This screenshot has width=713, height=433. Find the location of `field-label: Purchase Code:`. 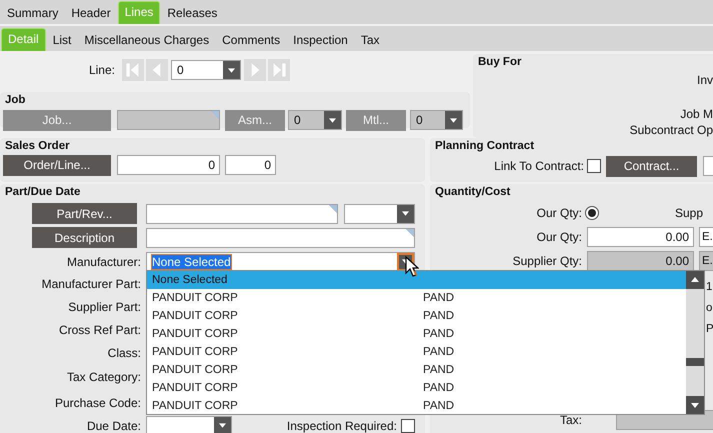

field-label: Purchase Code: is located at coordinates (97, 403).